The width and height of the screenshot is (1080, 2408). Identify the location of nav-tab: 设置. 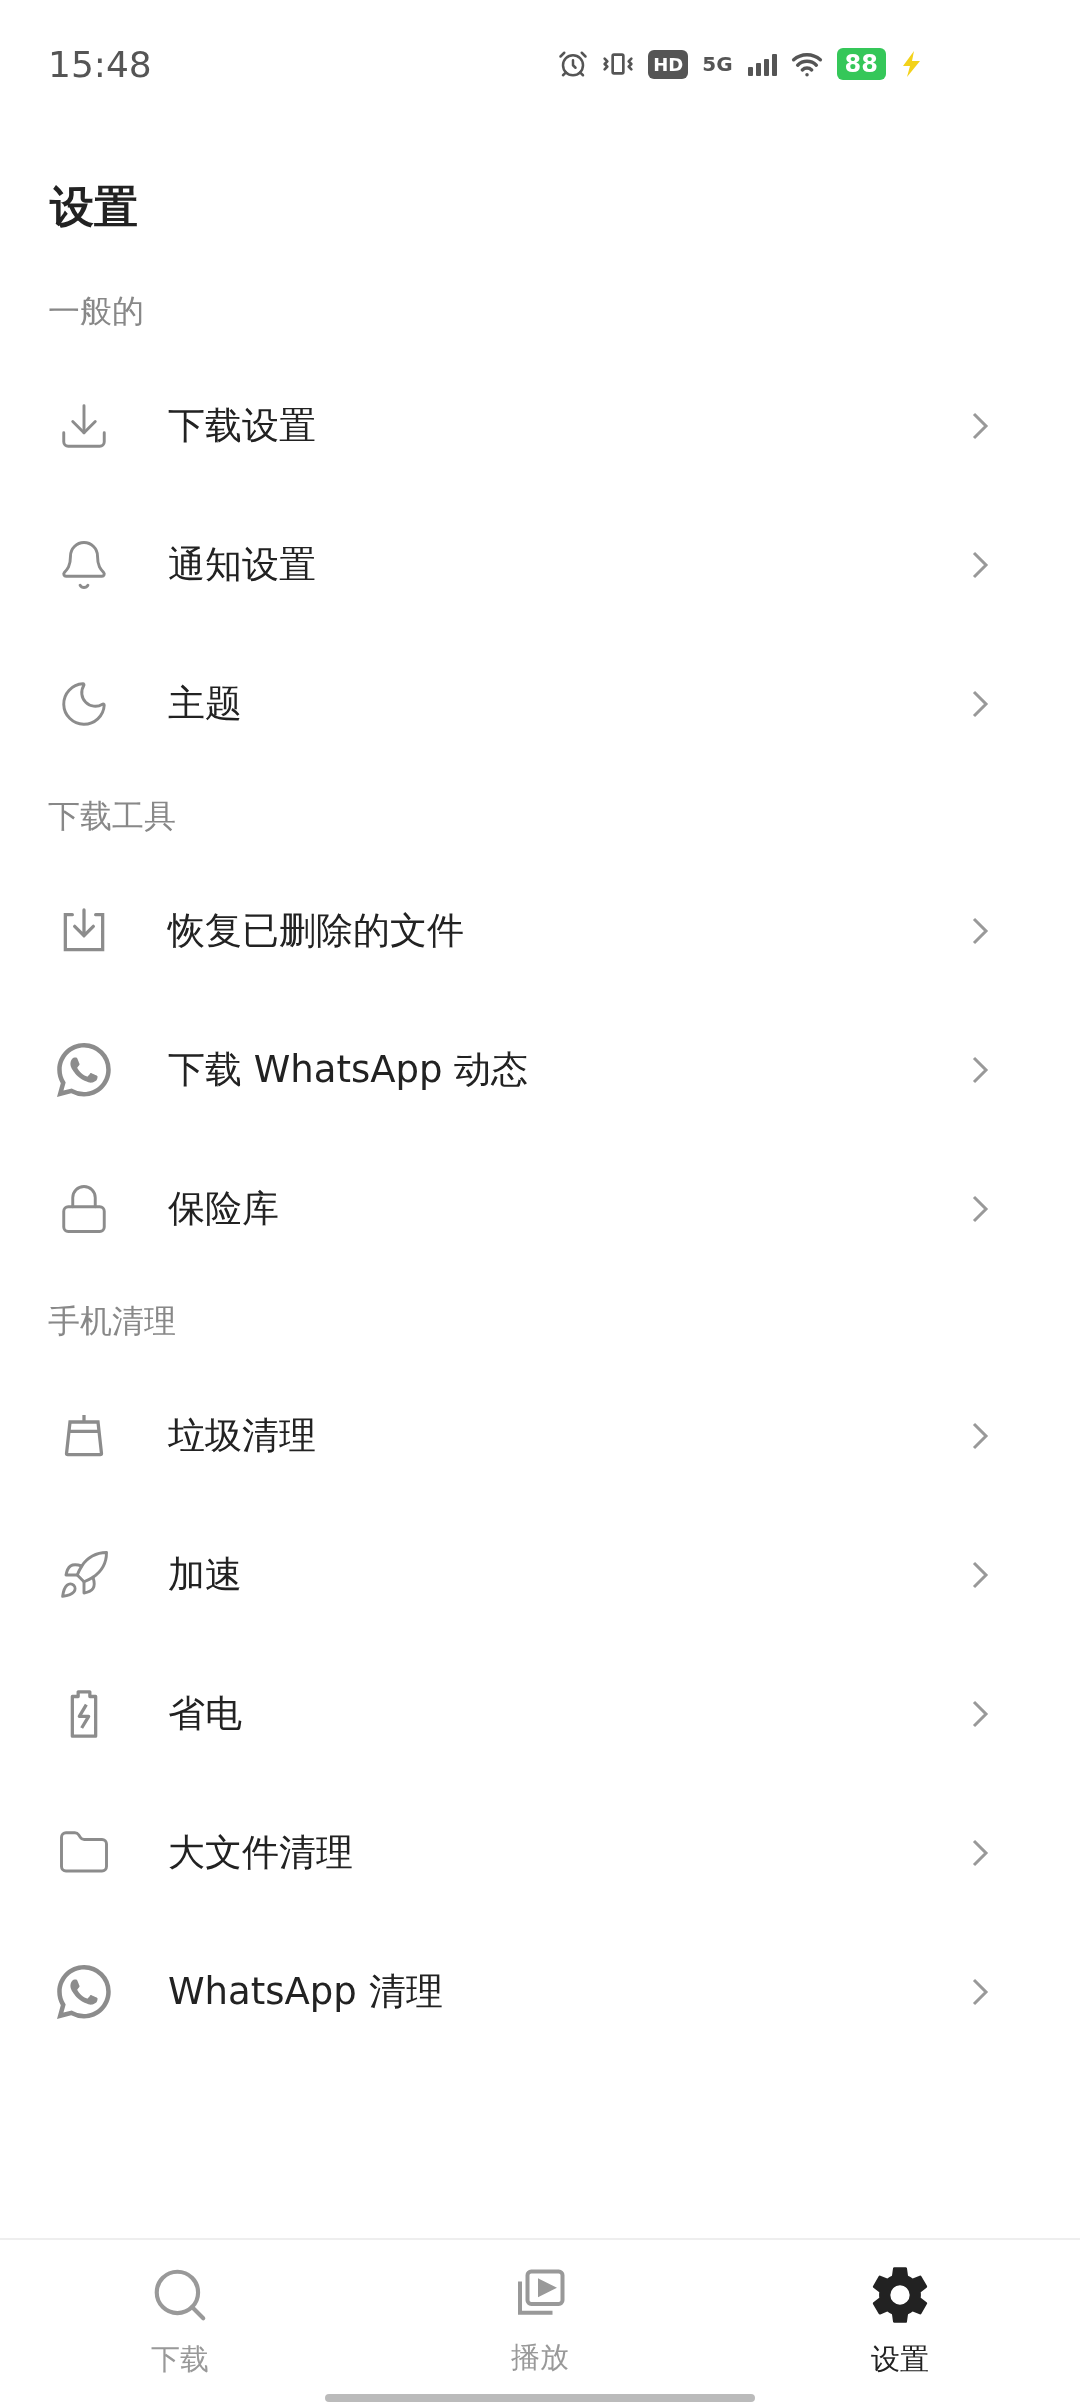
(900, 2324).